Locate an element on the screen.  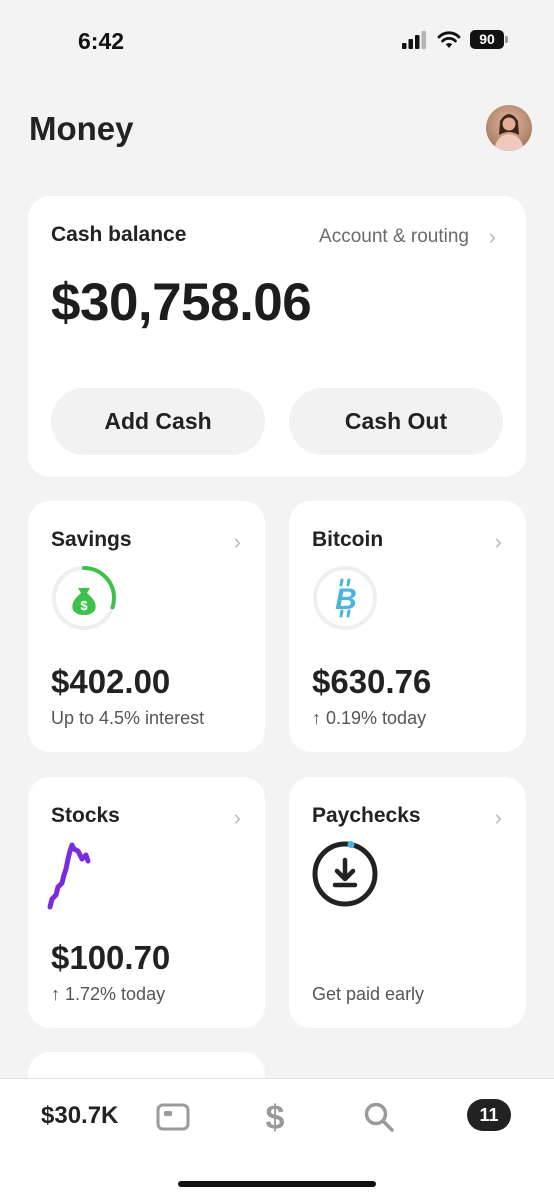
home-indicator is located at coordinates (277, 1184).